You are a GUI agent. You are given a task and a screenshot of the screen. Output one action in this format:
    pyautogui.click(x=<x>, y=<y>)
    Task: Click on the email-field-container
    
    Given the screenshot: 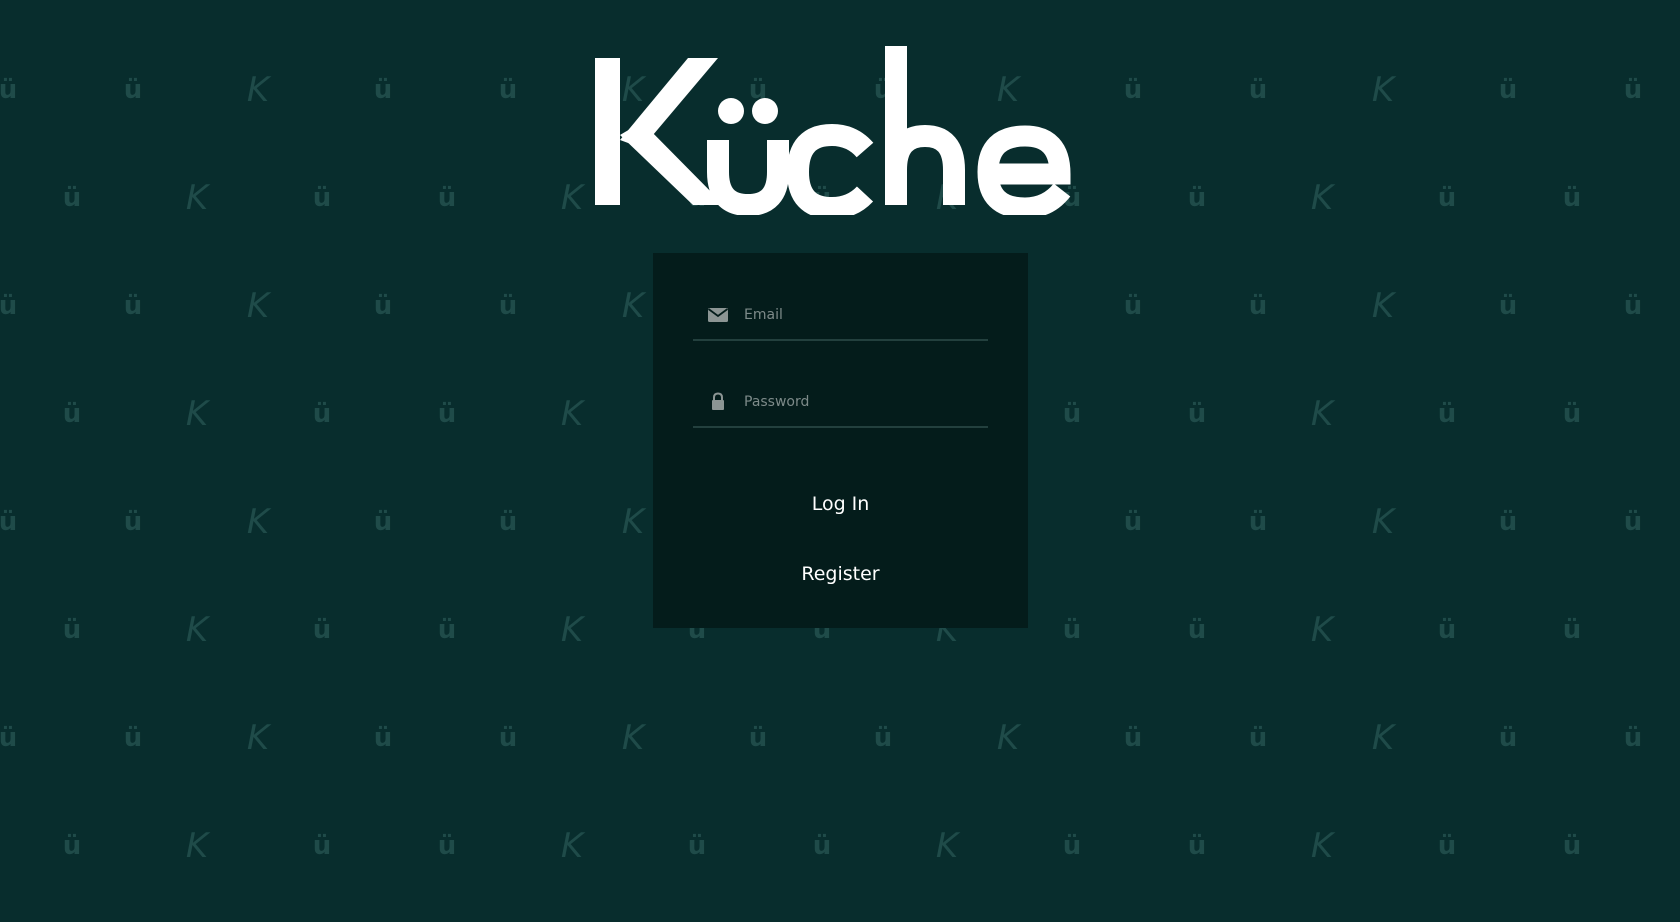 What is the action you would take?
    pyautogui.click(x=840, y=317)
    